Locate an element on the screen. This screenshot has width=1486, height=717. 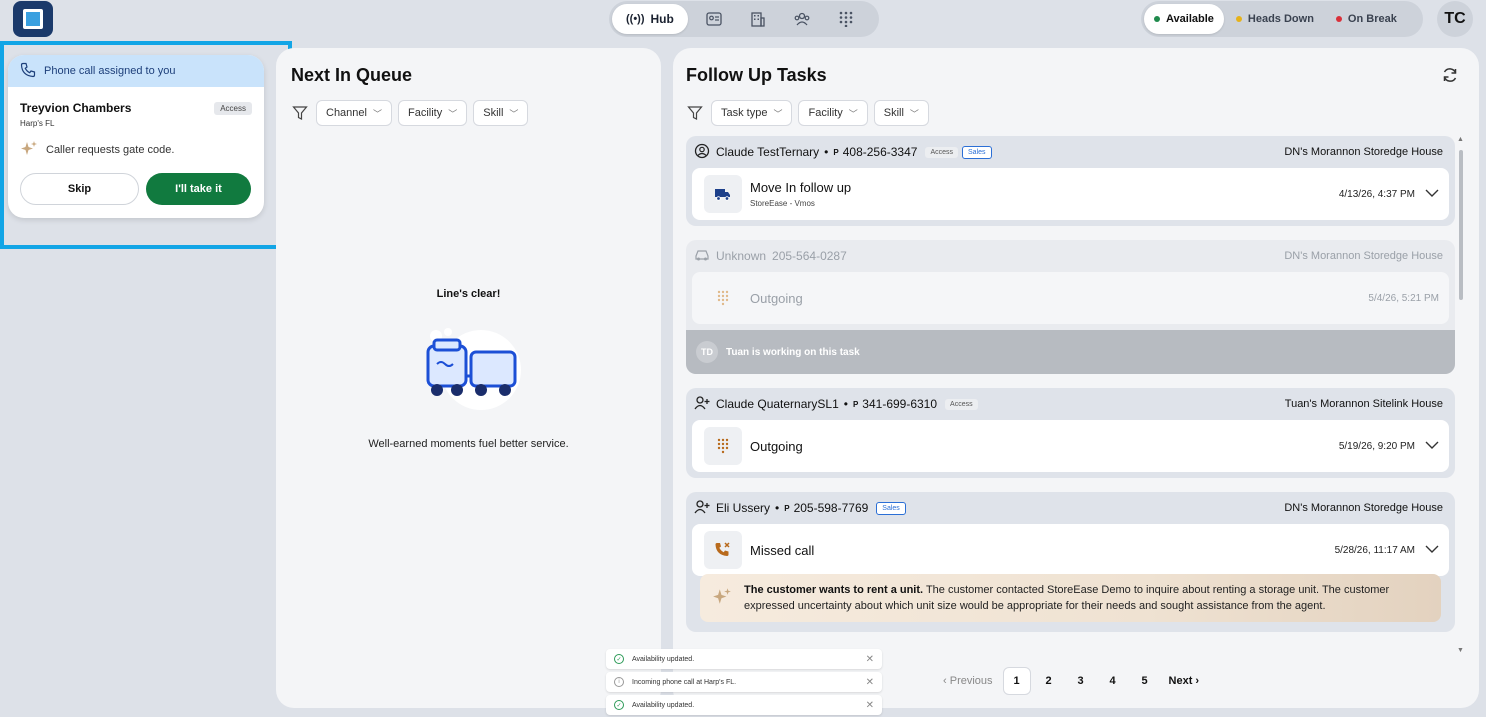
user-avatar: TC is located at coordinates (1455, 19).